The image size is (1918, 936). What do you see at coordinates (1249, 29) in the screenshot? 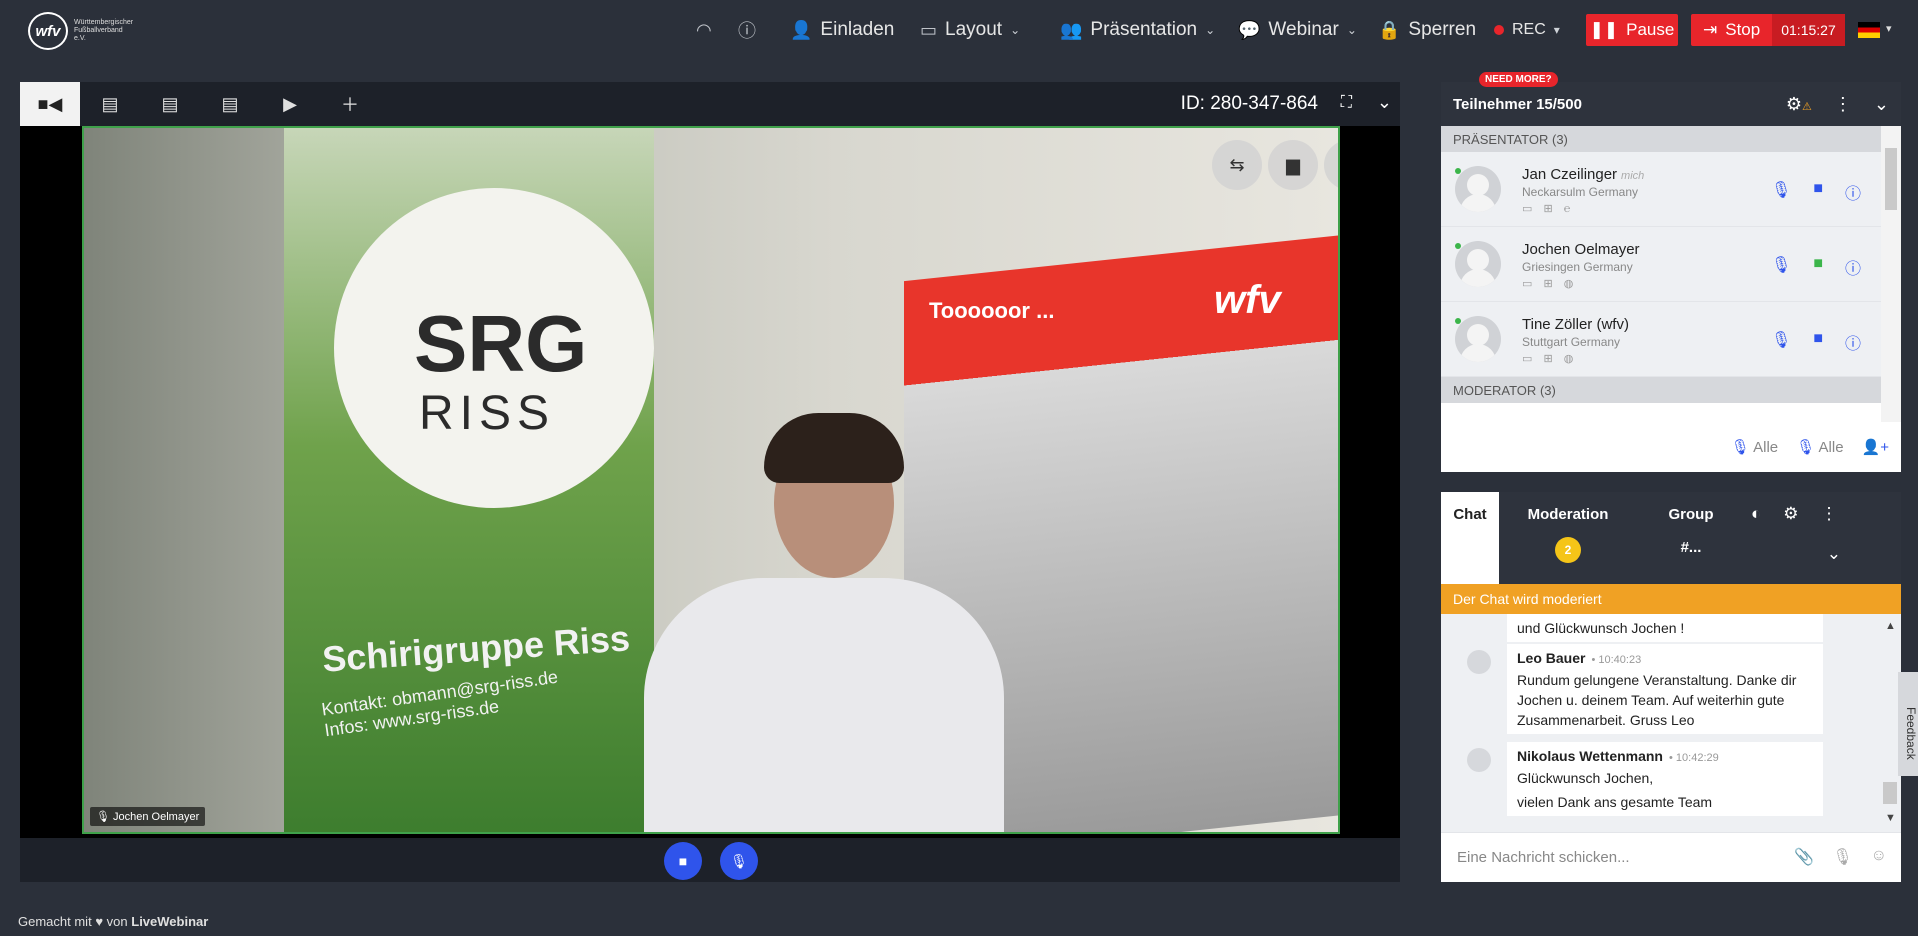
I see `chat-bubble-icon: 💬` at bounding box center [1249, 29].